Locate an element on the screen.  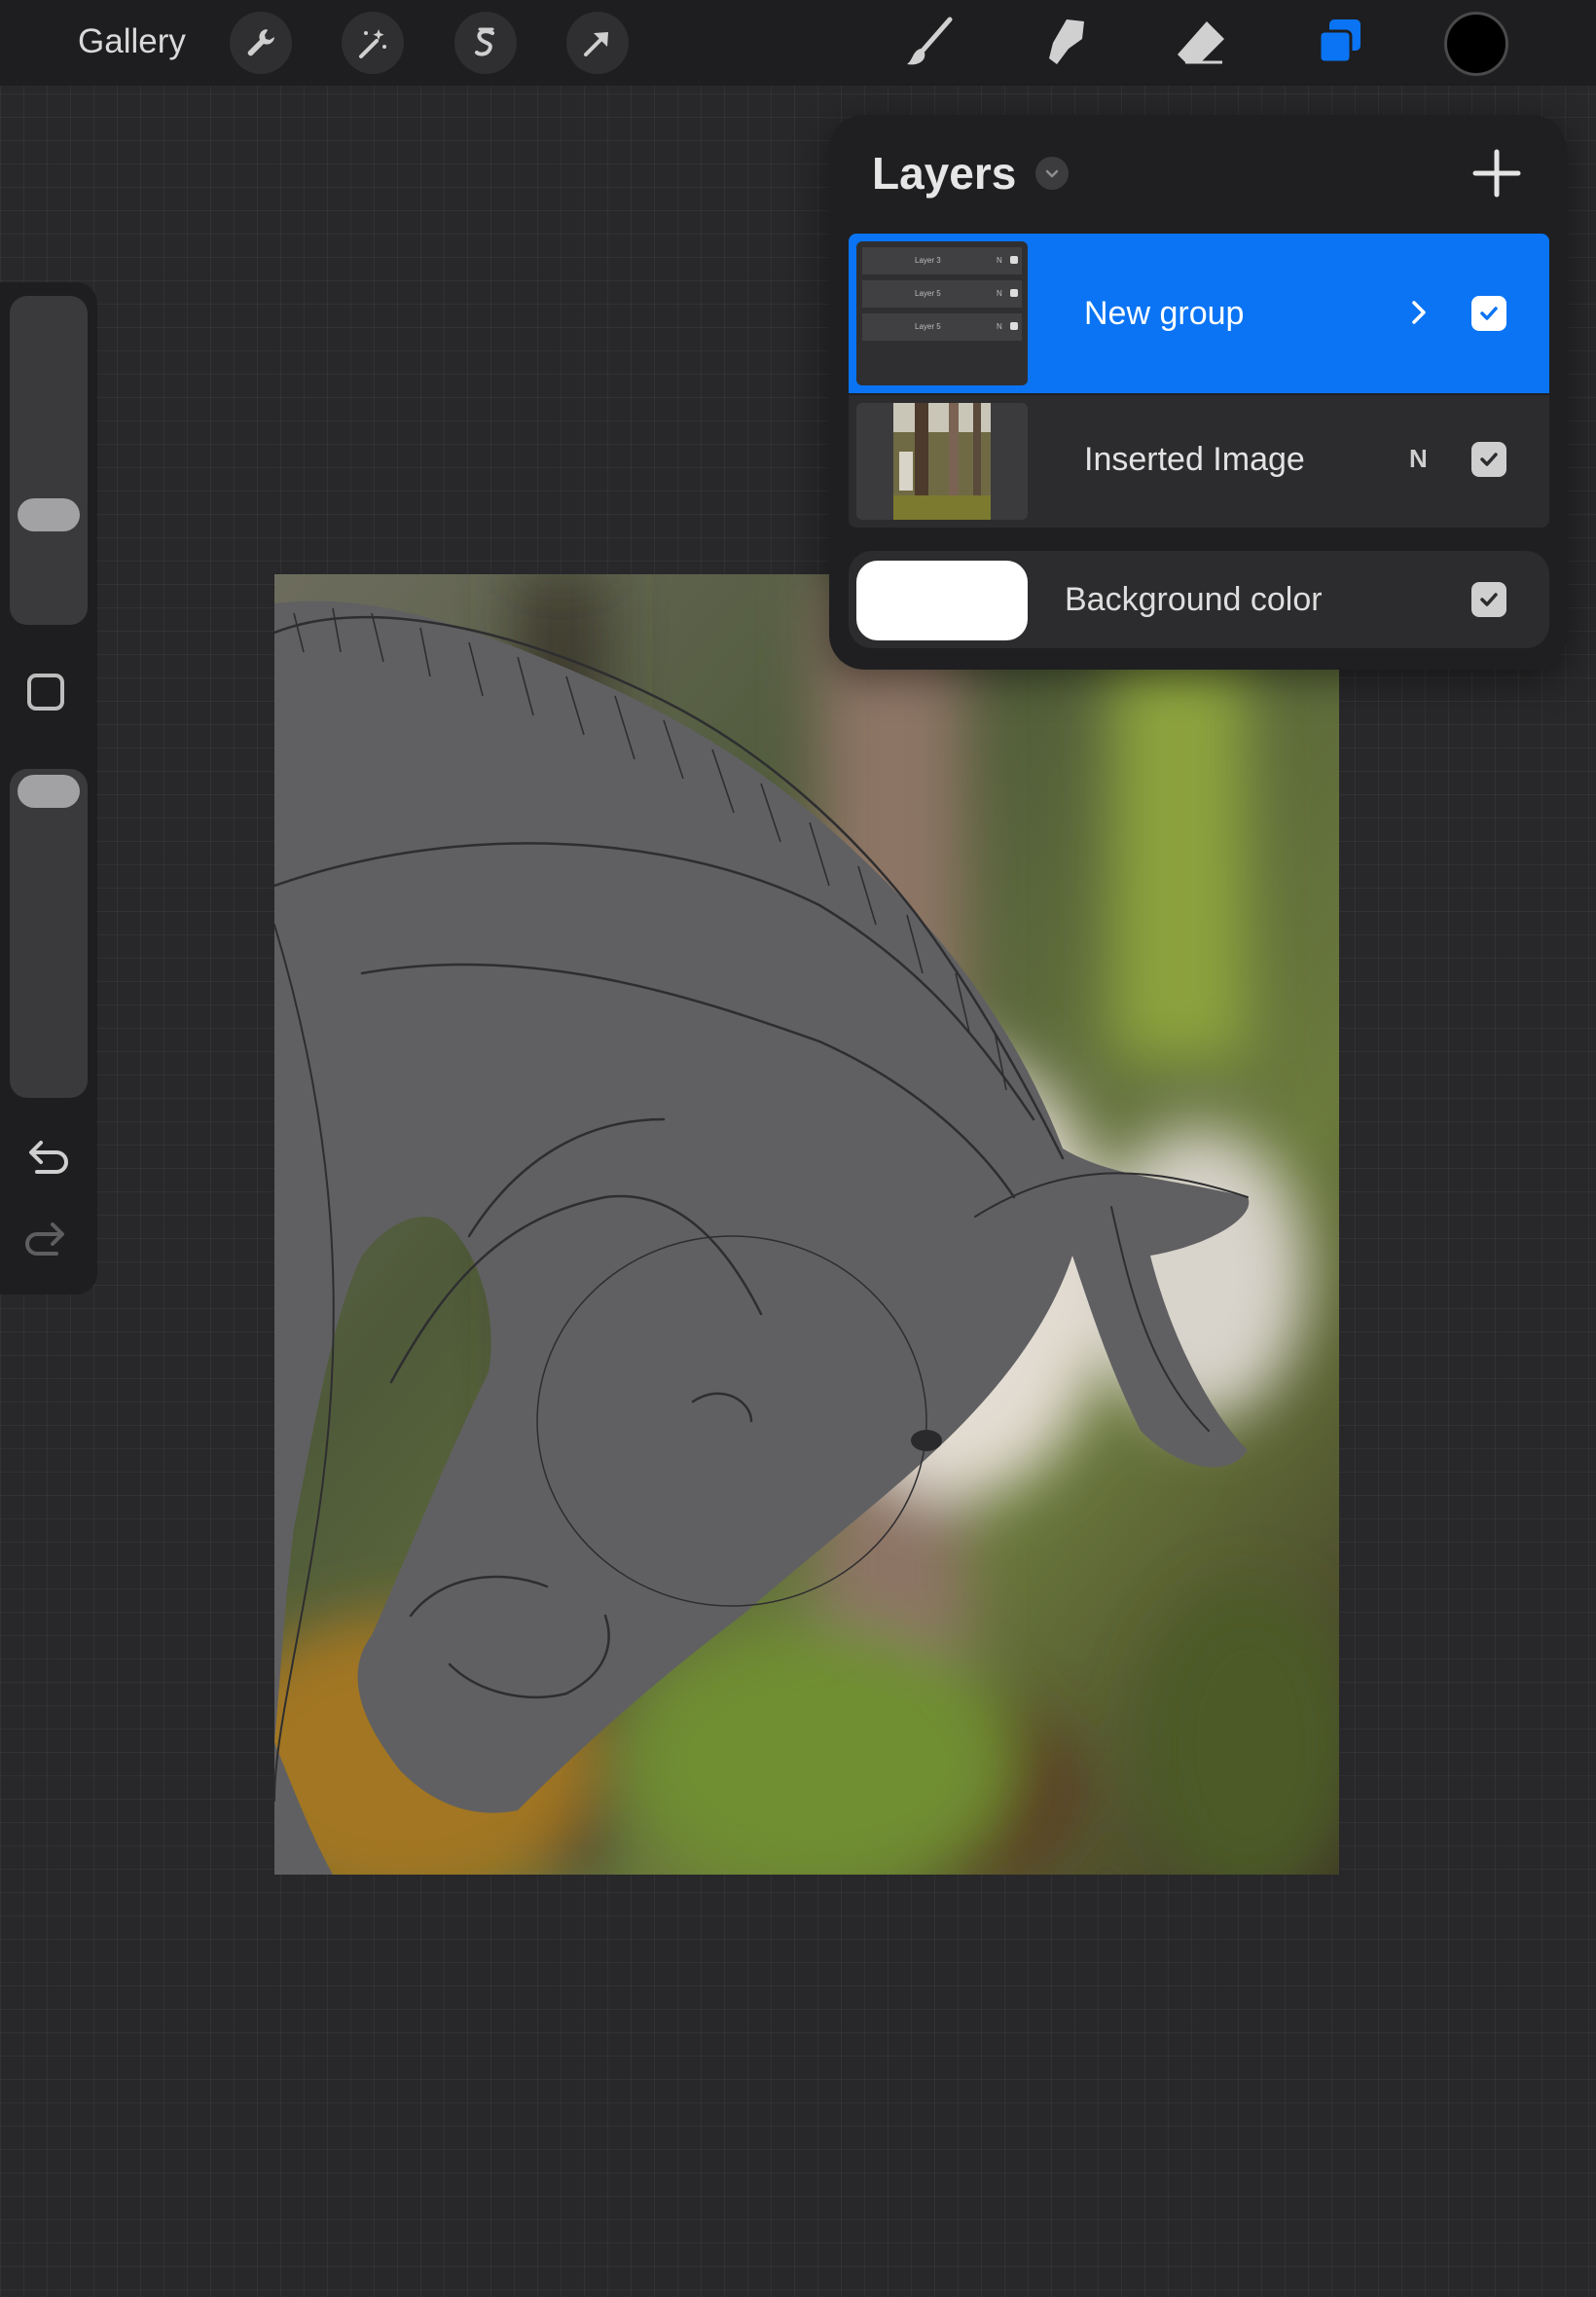
layer-row-background-color: Background color is located at coordinates (1199, 599).